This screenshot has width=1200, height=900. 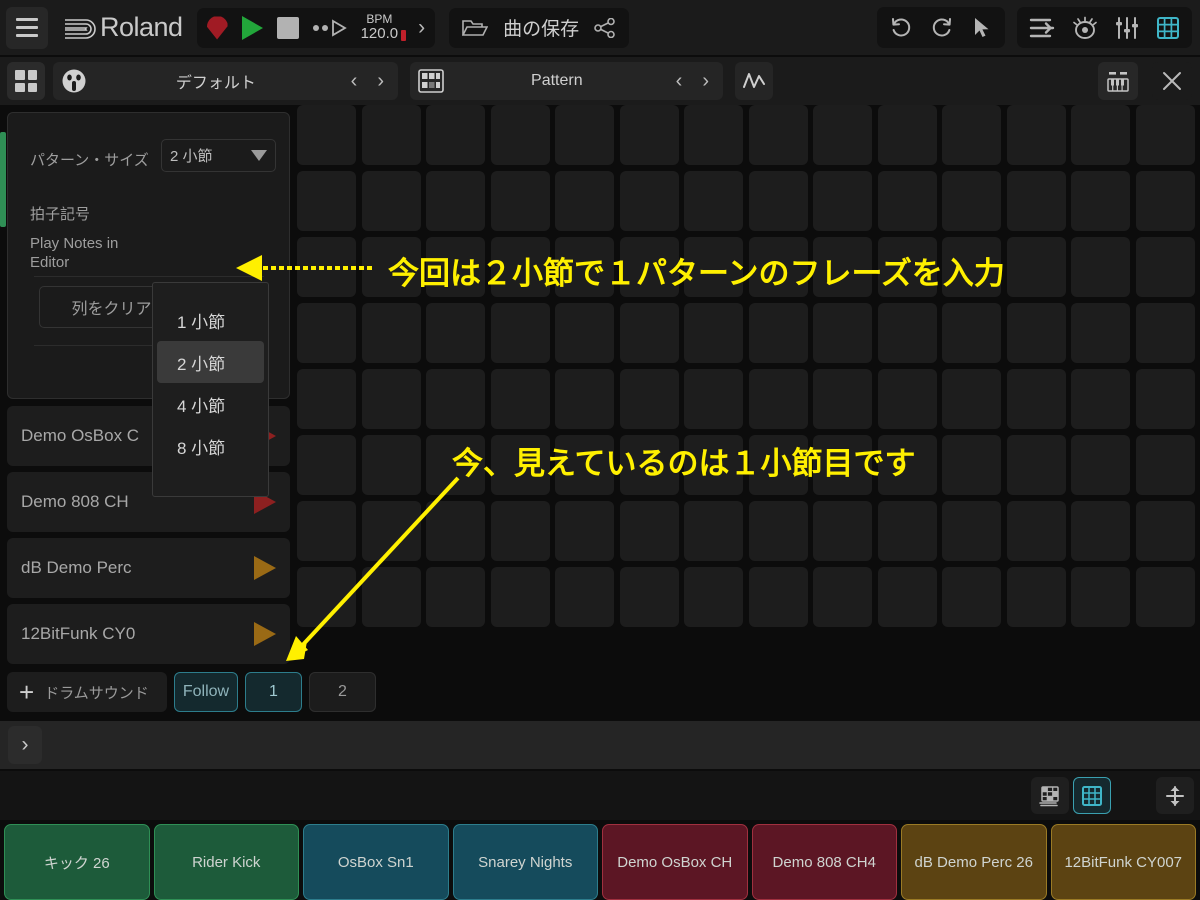 I want to click on stop-icon, so click(x=287, y=27).